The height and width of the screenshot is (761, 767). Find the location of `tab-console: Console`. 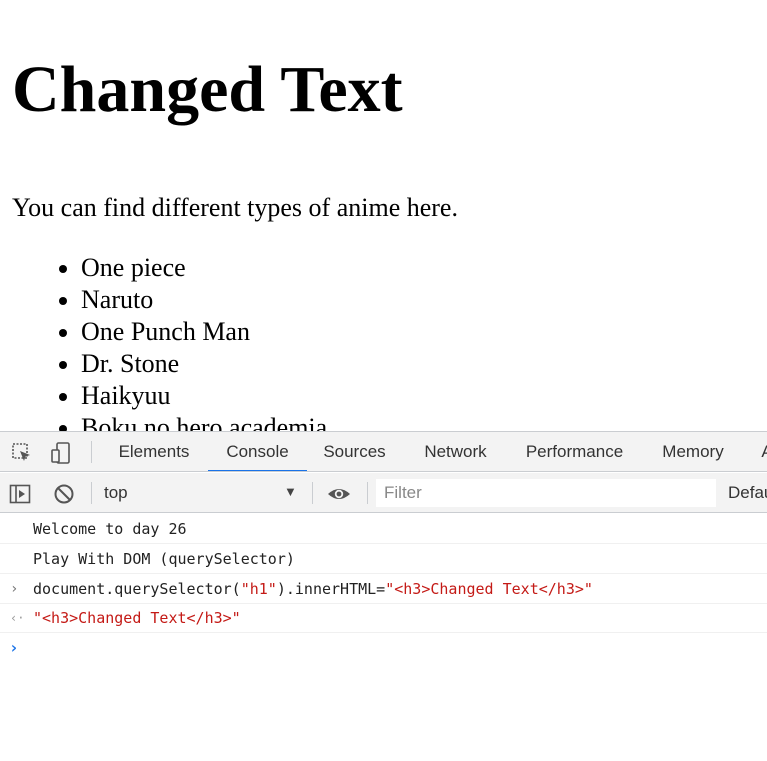

tab-console: Console is located at coordinates (257, 451).